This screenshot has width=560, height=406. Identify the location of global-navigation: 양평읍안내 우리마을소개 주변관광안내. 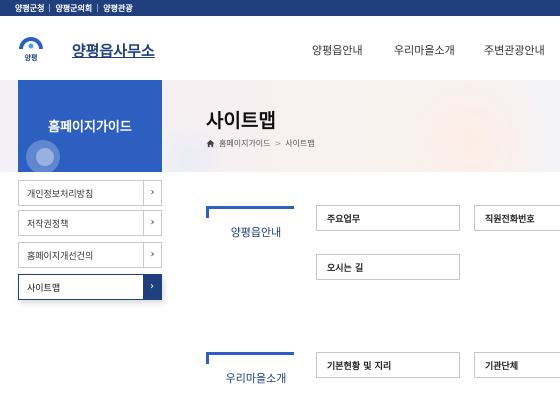
(280, 50).